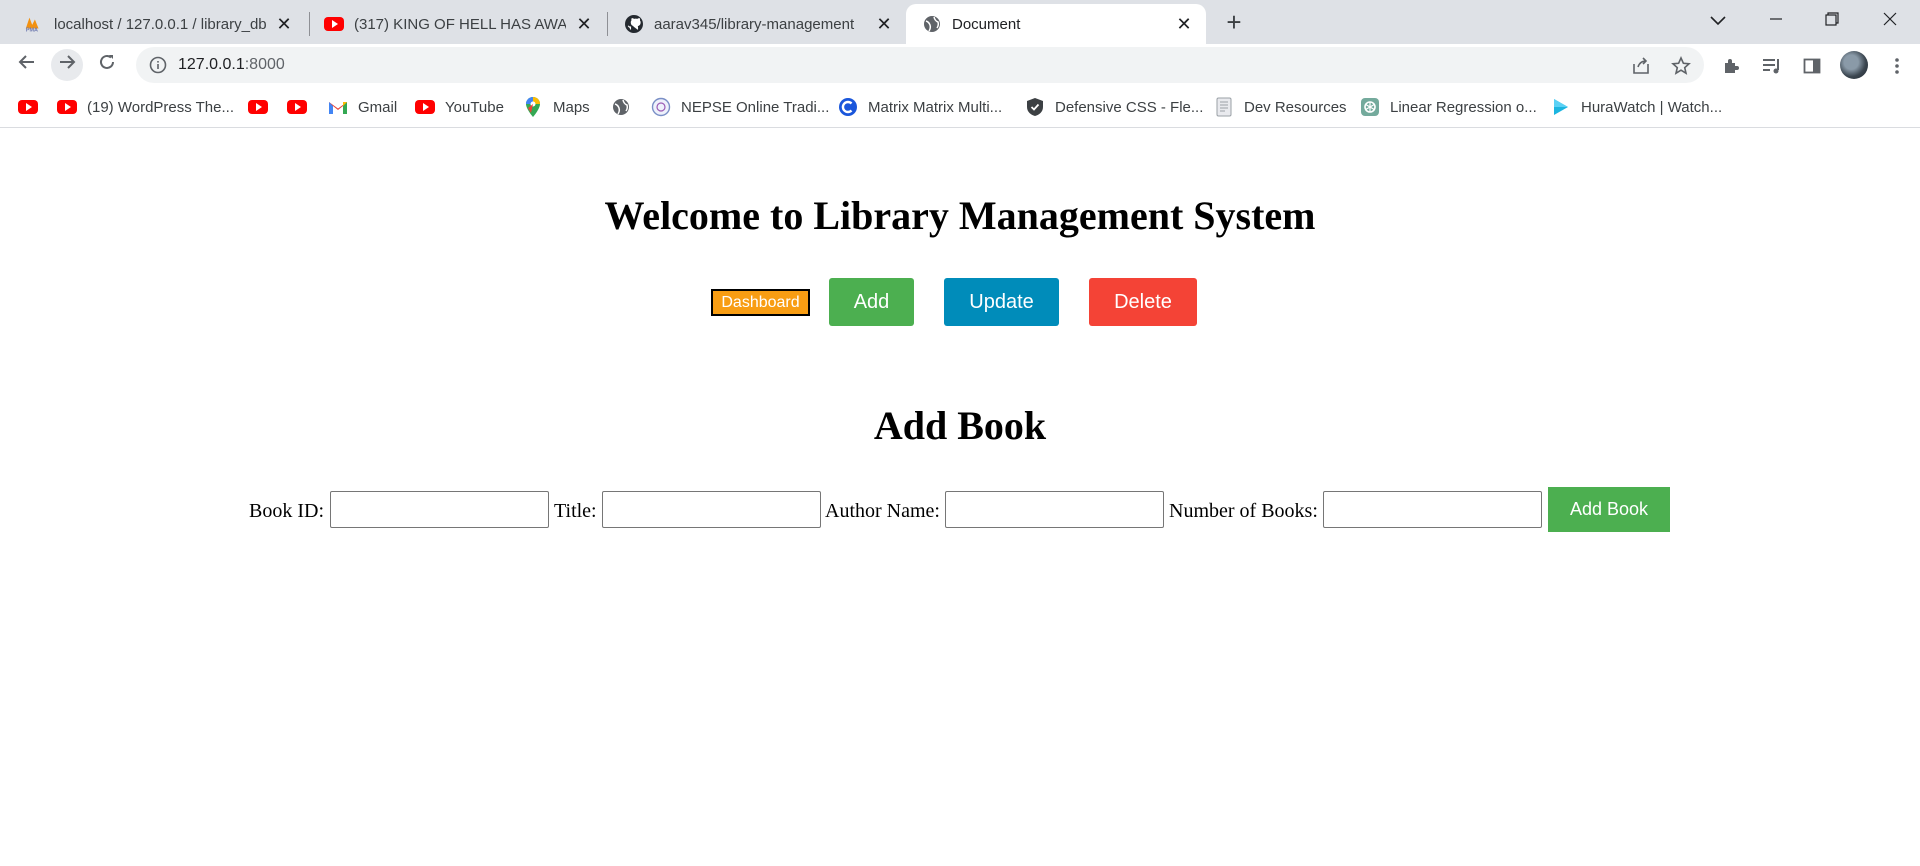 The image size is (1920, 866). Describe the element at coordinates (439, 509) in the screenshot. I see `book-id-field` at that location.